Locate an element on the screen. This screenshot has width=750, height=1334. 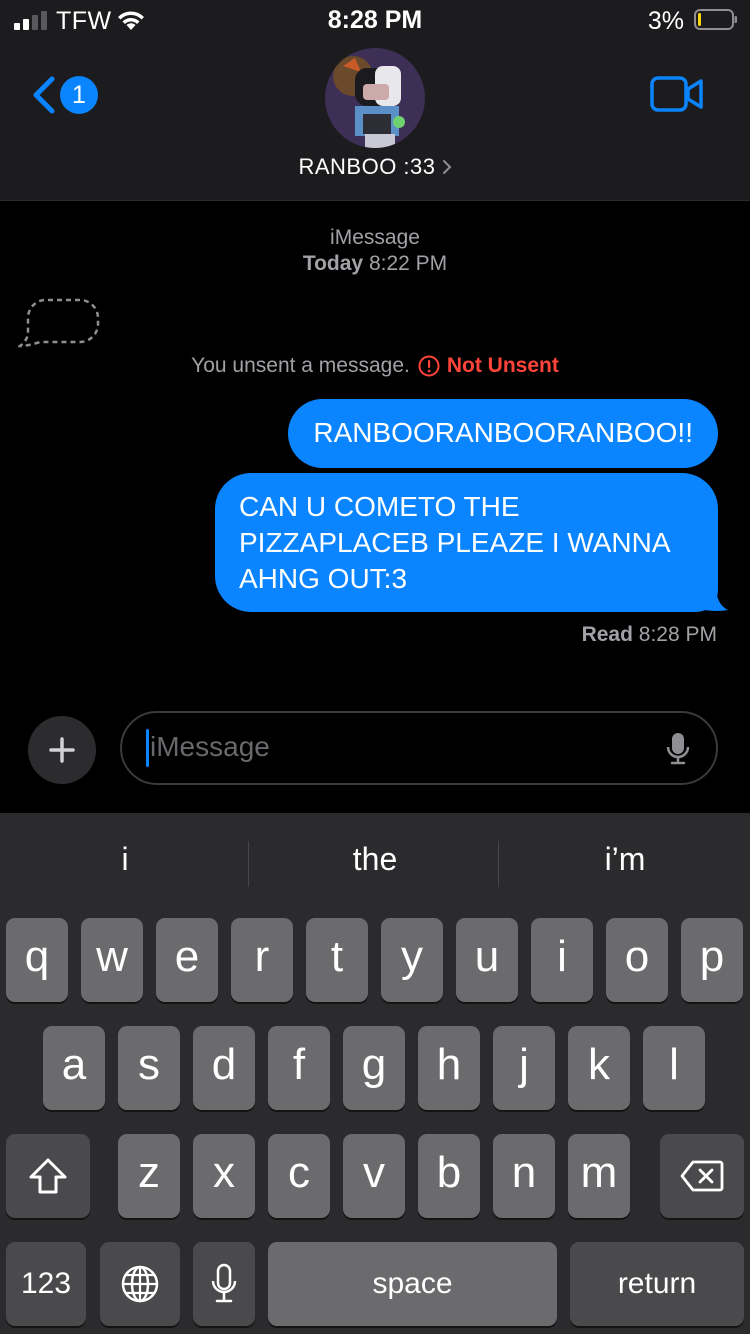
video-camera-icon is located at coordinates (676, 94).